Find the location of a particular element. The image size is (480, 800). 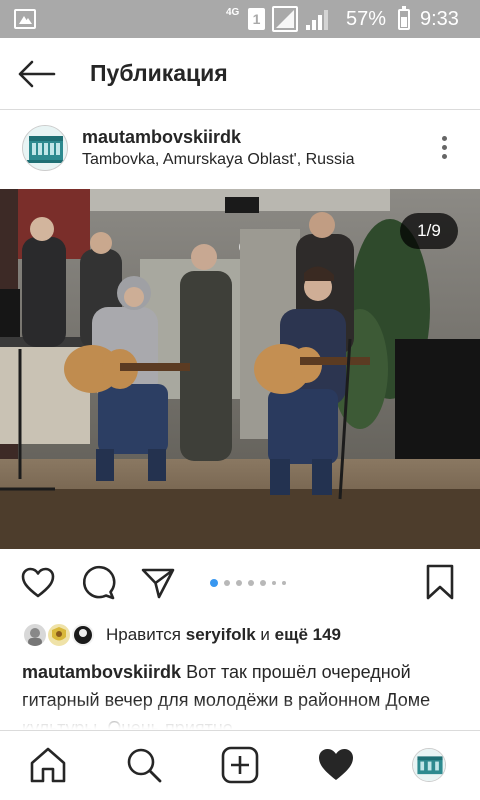

bottom-nav is located at coordinates (240, 765).